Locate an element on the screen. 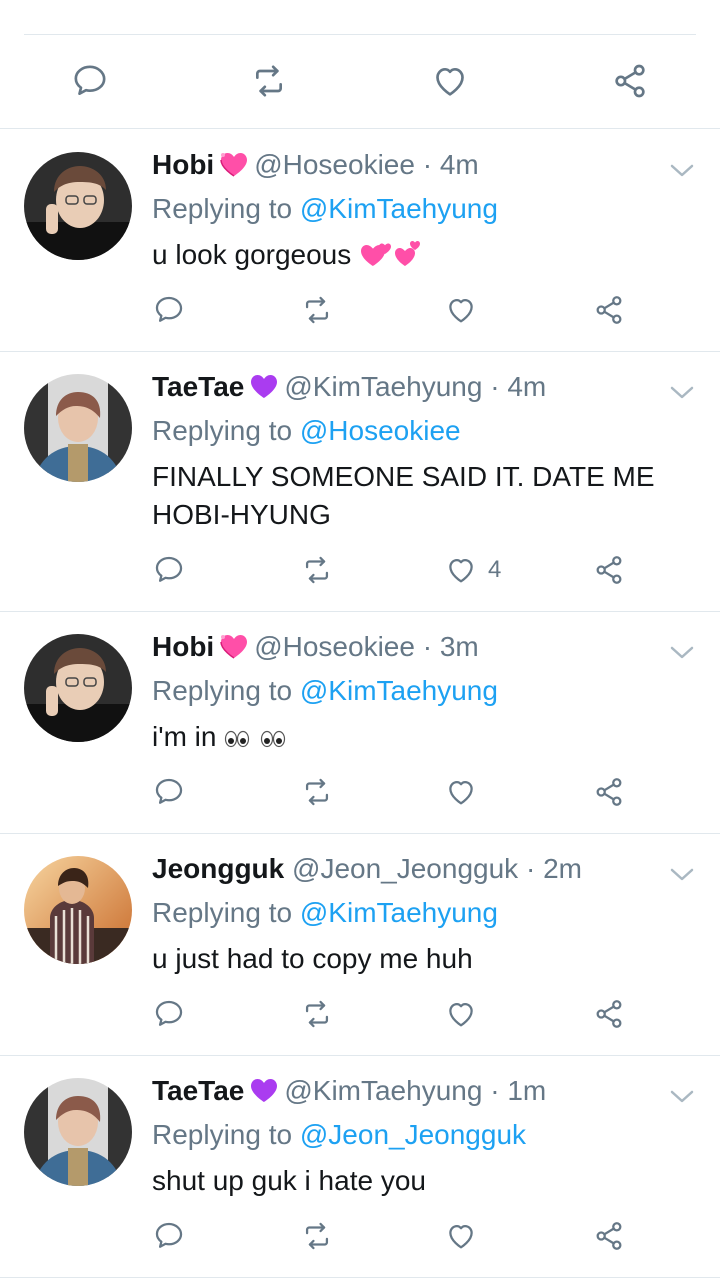 The image size is (720, 1280). tweet-header: TaeTae @KimTaehyung · 4m is located at coordinates (349, 389).